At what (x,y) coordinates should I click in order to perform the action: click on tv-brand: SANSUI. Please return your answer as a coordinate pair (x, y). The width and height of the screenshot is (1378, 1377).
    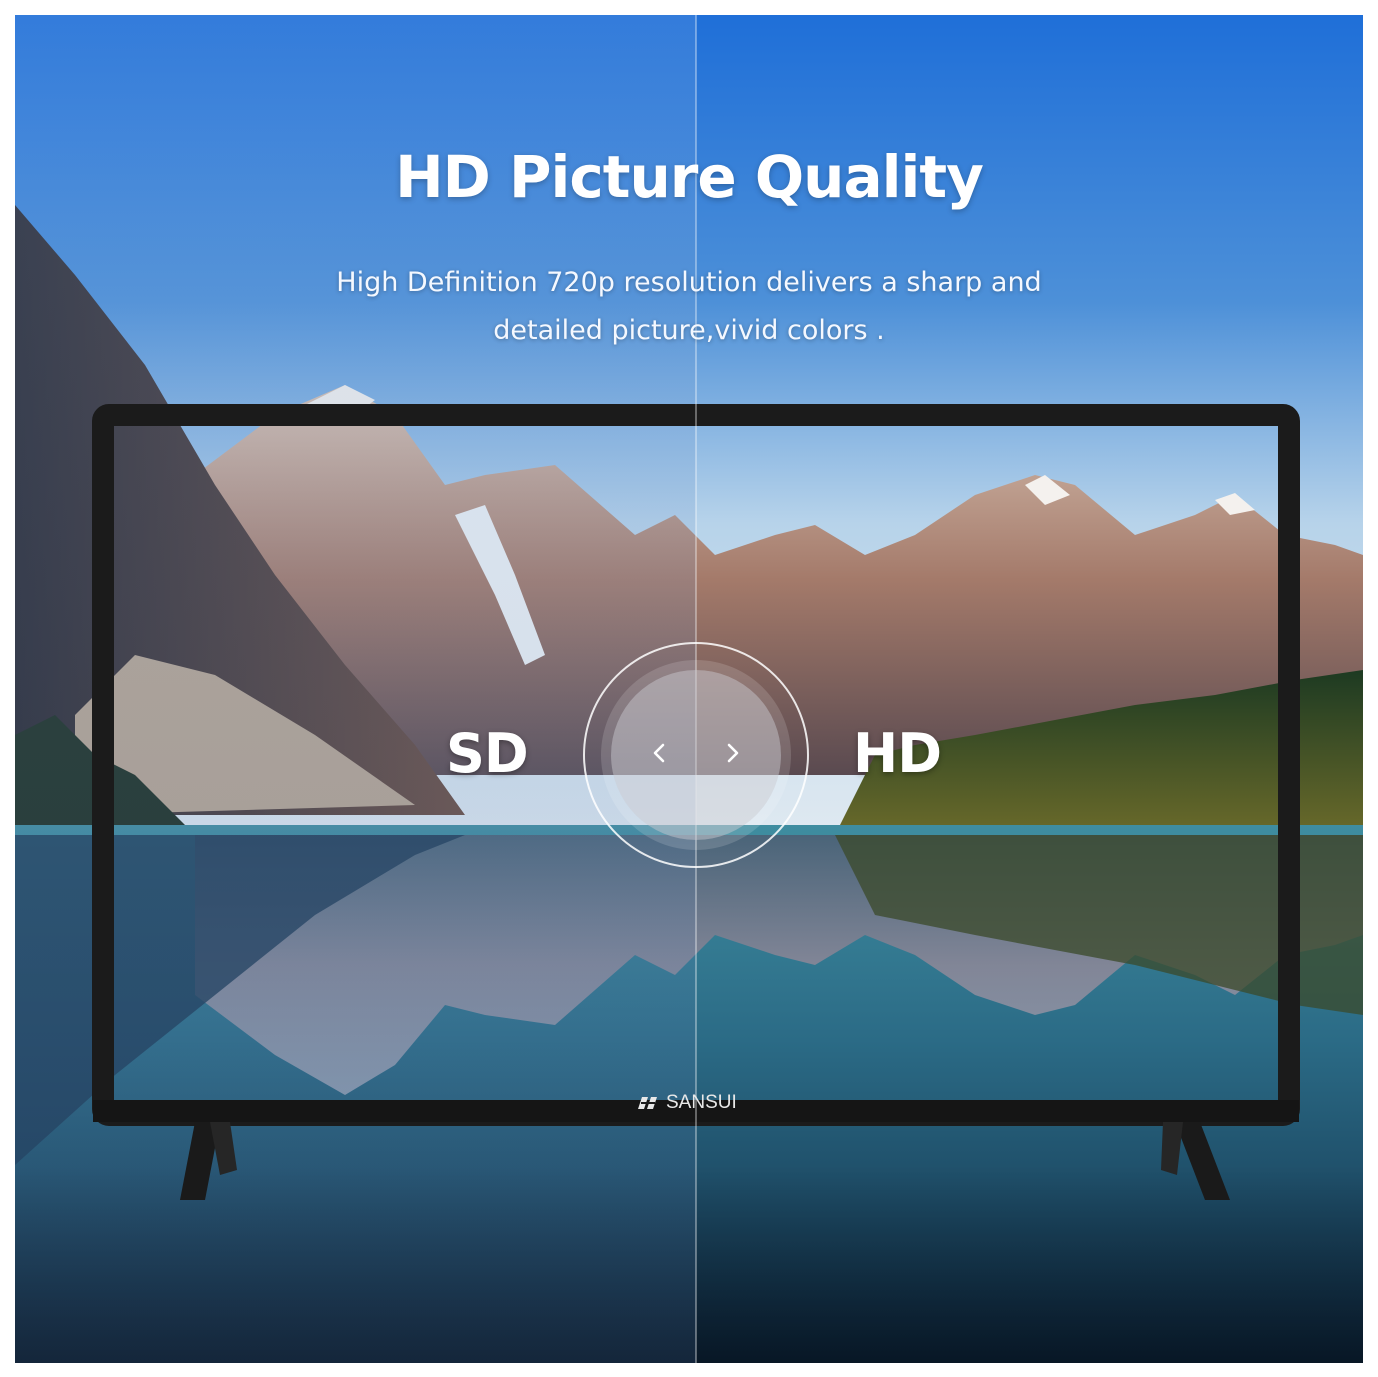
    Looking at the image, I should click on (687, 1103).